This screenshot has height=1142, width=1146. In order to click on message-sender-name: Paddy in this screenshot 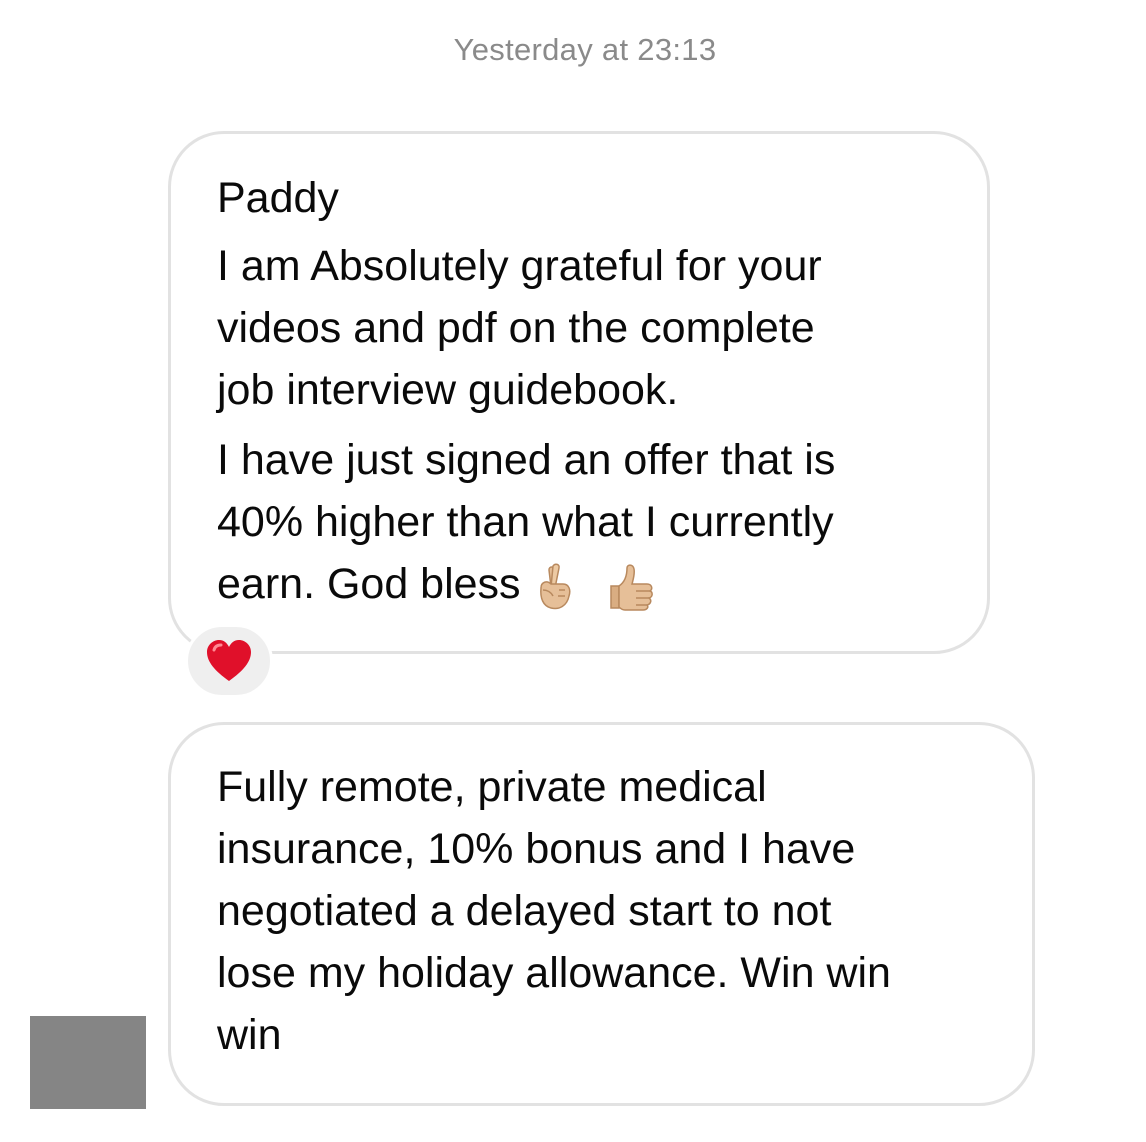, I will do `click(278, 198)`.